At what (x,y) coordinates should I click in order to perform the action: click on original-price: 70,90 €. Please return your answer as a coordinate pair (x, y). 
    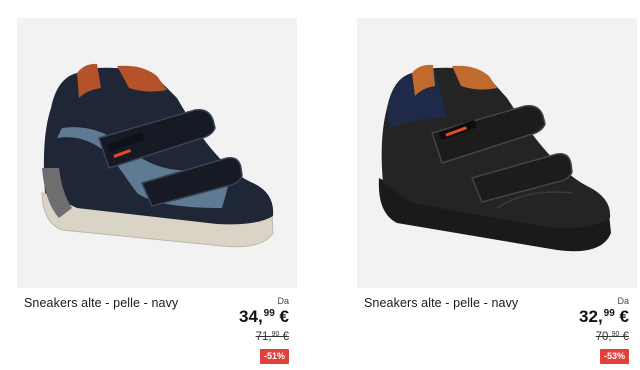
    Looking at the image, I should click on (612, 337).